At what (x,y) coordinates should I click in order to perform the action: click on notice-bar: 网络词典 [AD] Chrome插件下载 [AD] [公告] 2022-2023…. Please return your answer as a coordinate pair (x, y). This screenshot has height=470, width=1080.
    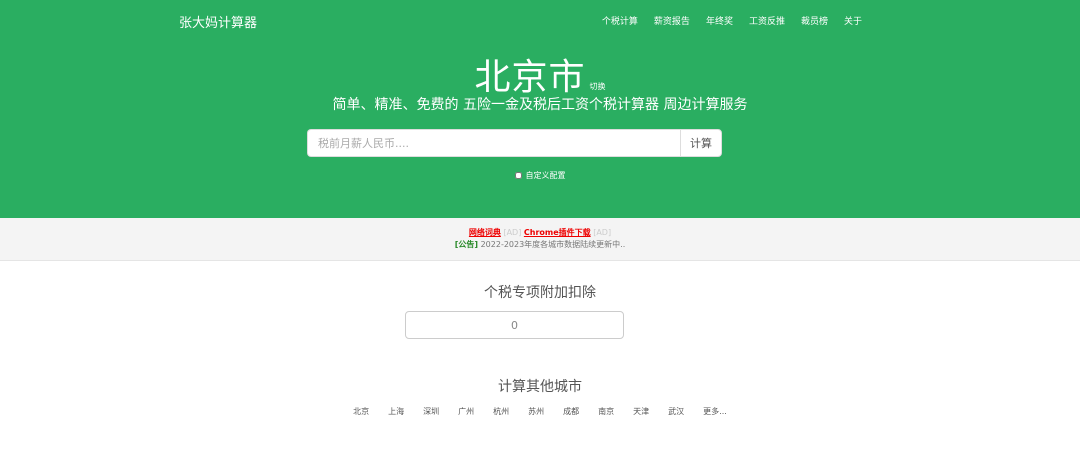
    Looking at the image, I should click on (540, 239).